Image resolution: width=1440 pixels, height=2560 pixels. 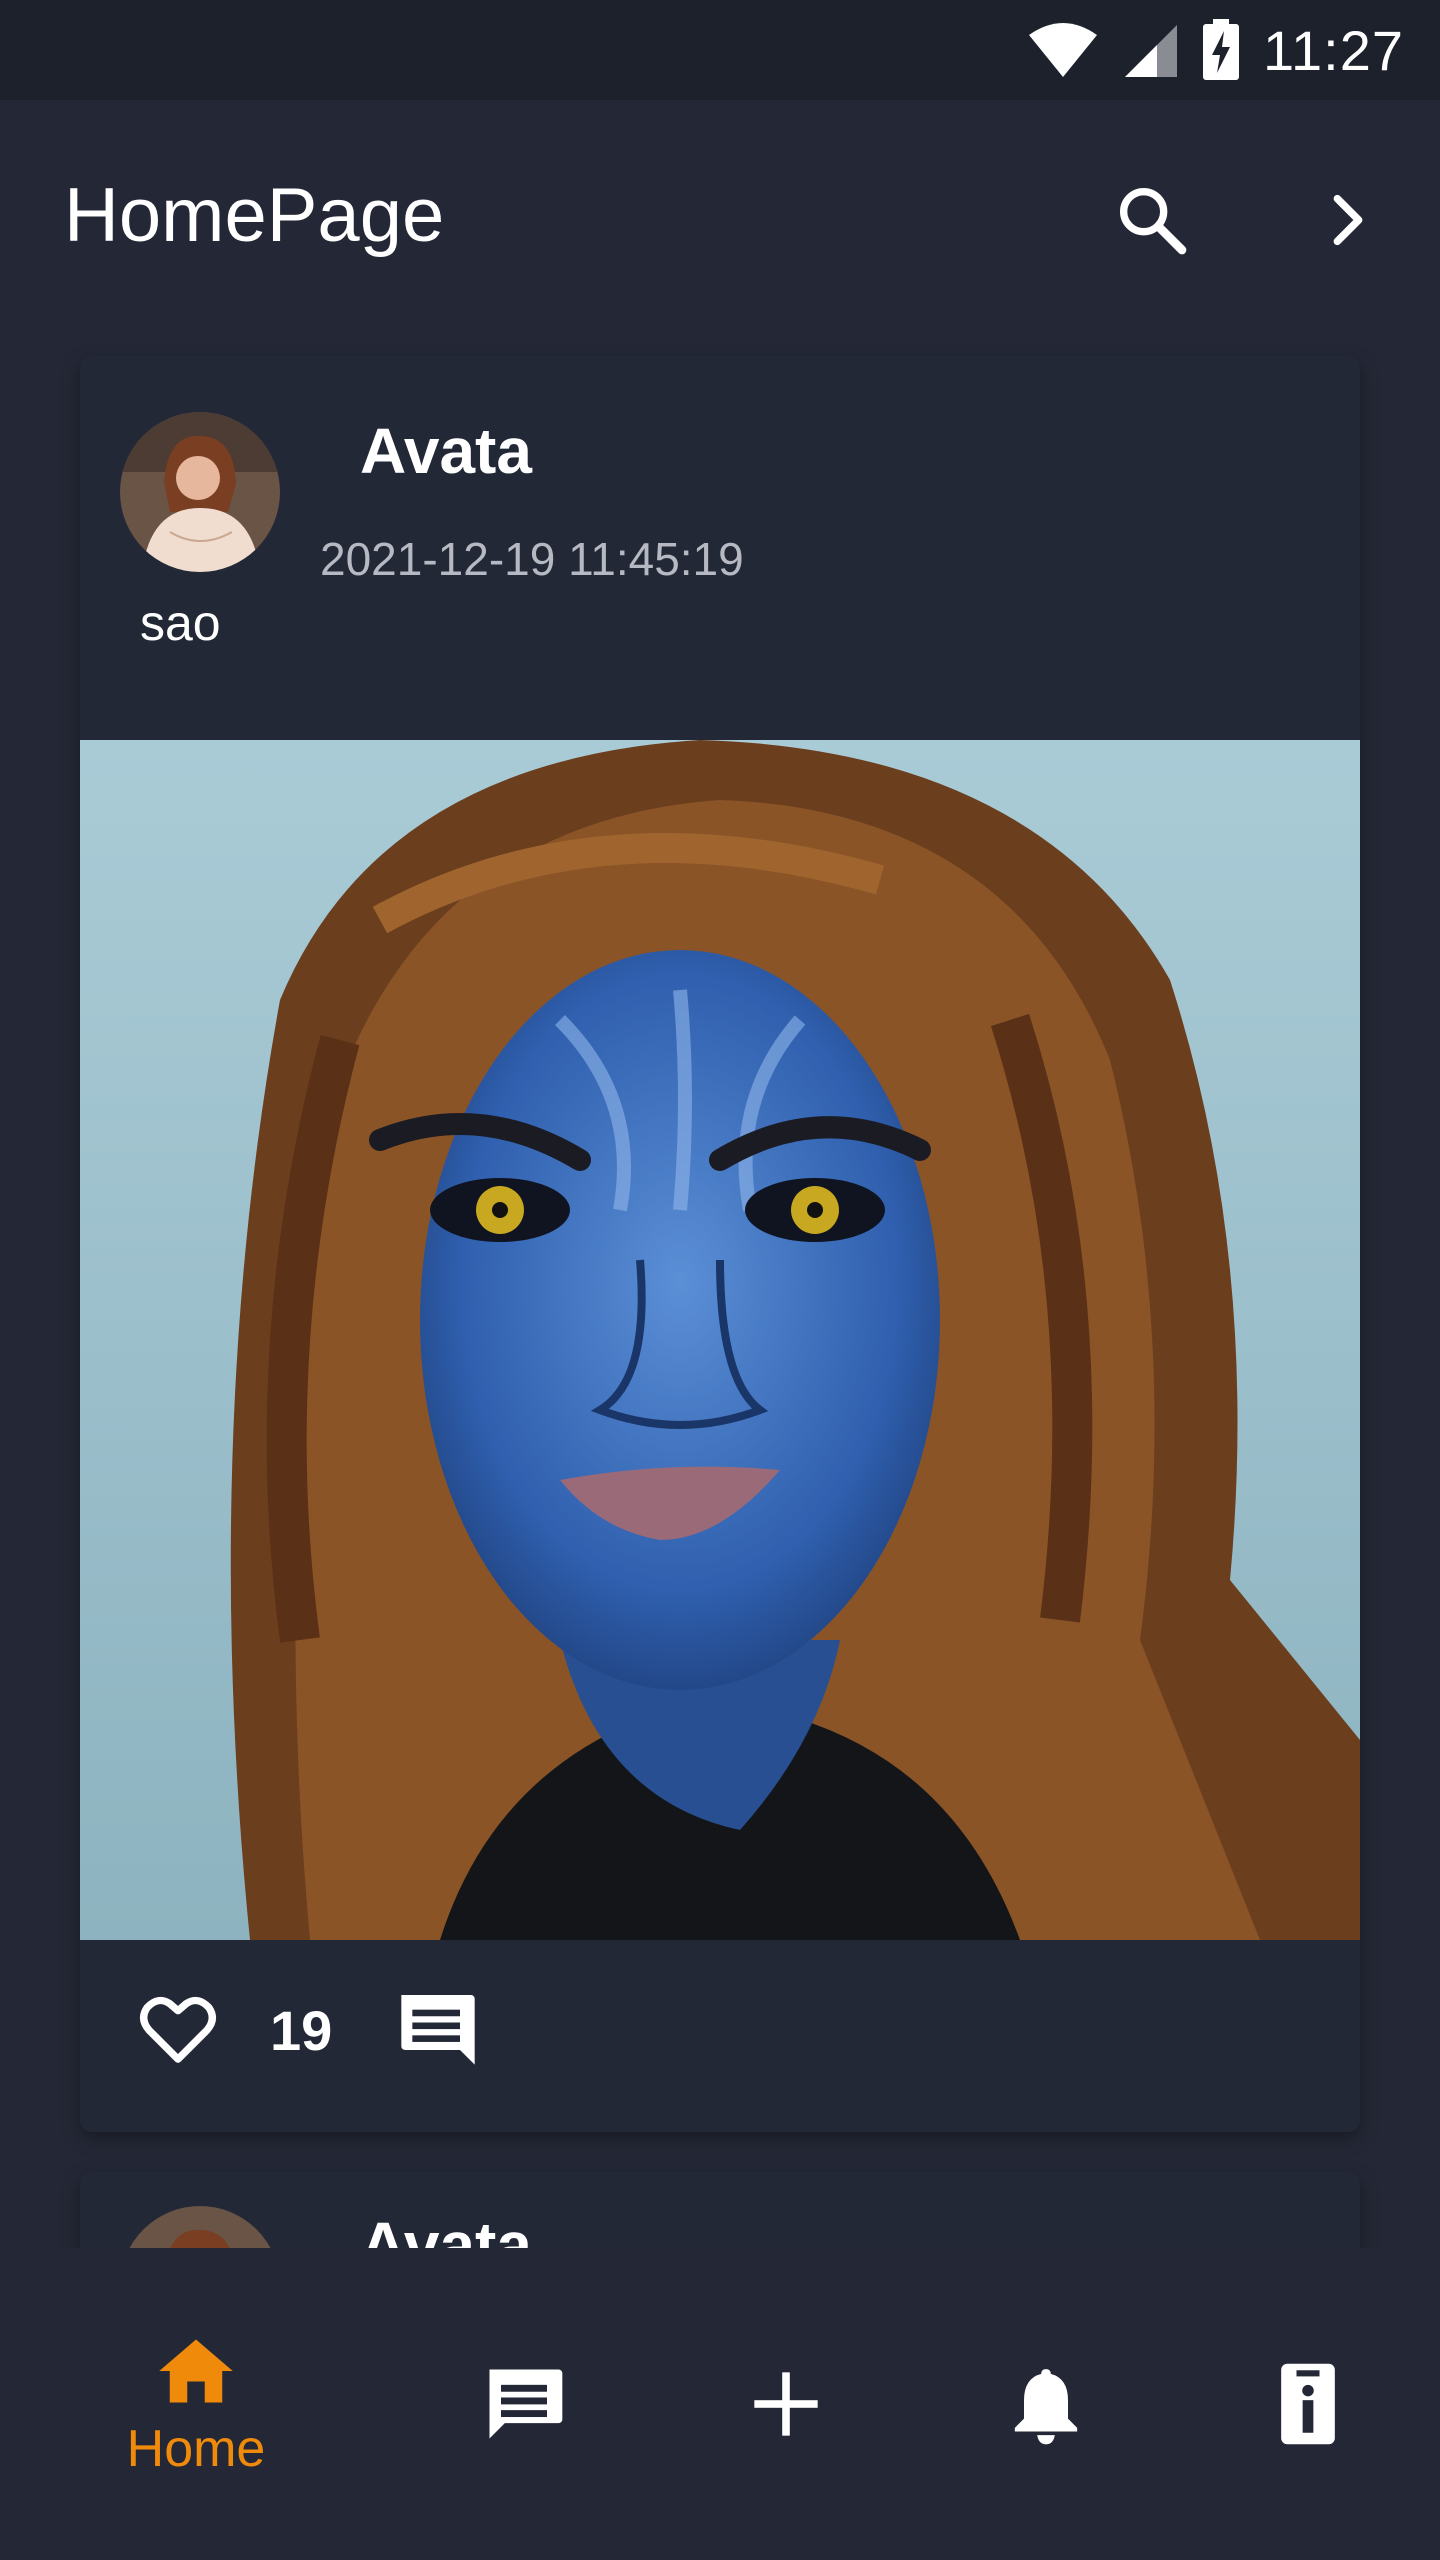 What do you see at coordinates (301, 2030) in the screenshot?
I see `like-count: 19` at bounding box center [301, 2030].